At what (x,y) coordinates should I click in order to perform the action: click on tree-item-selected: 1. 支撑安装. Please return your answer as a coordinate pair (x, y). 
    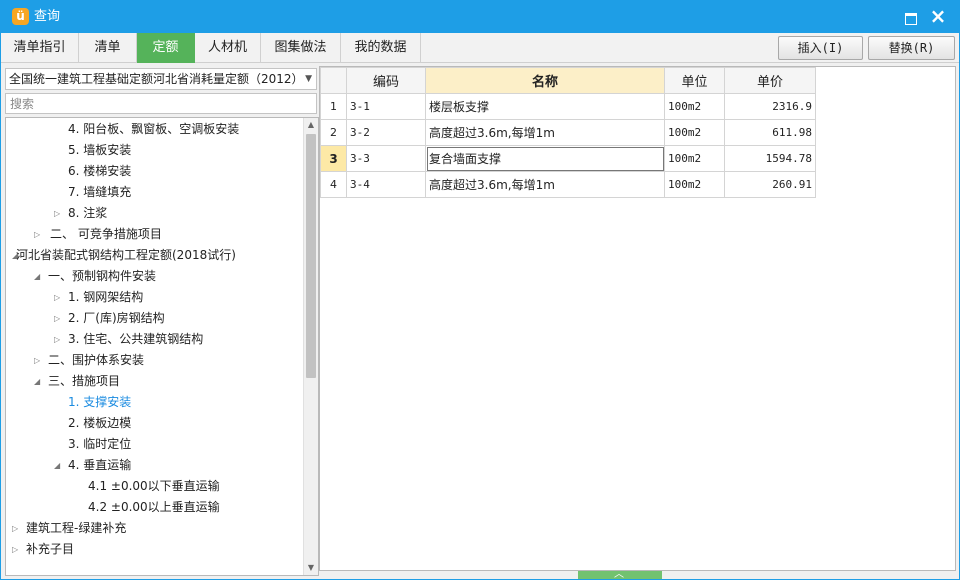
    Looking at the image, I should click on (154, 402).